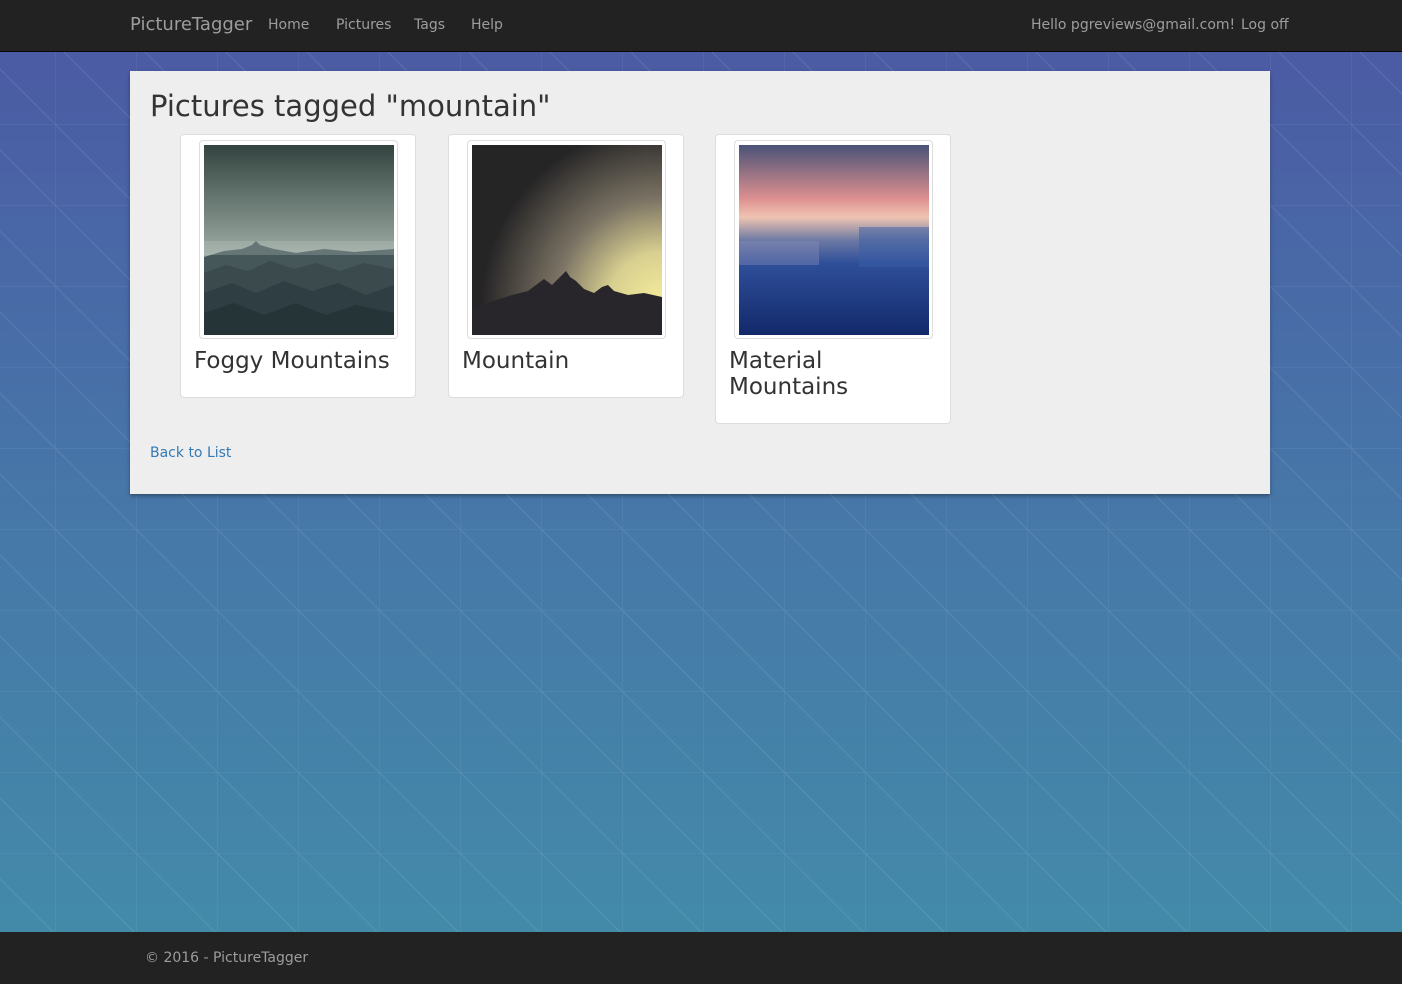 Image resolution: width=1402 pixels, height=984 pixels. I want to click on picture-foggy-mountains-image, so click(299, 240).